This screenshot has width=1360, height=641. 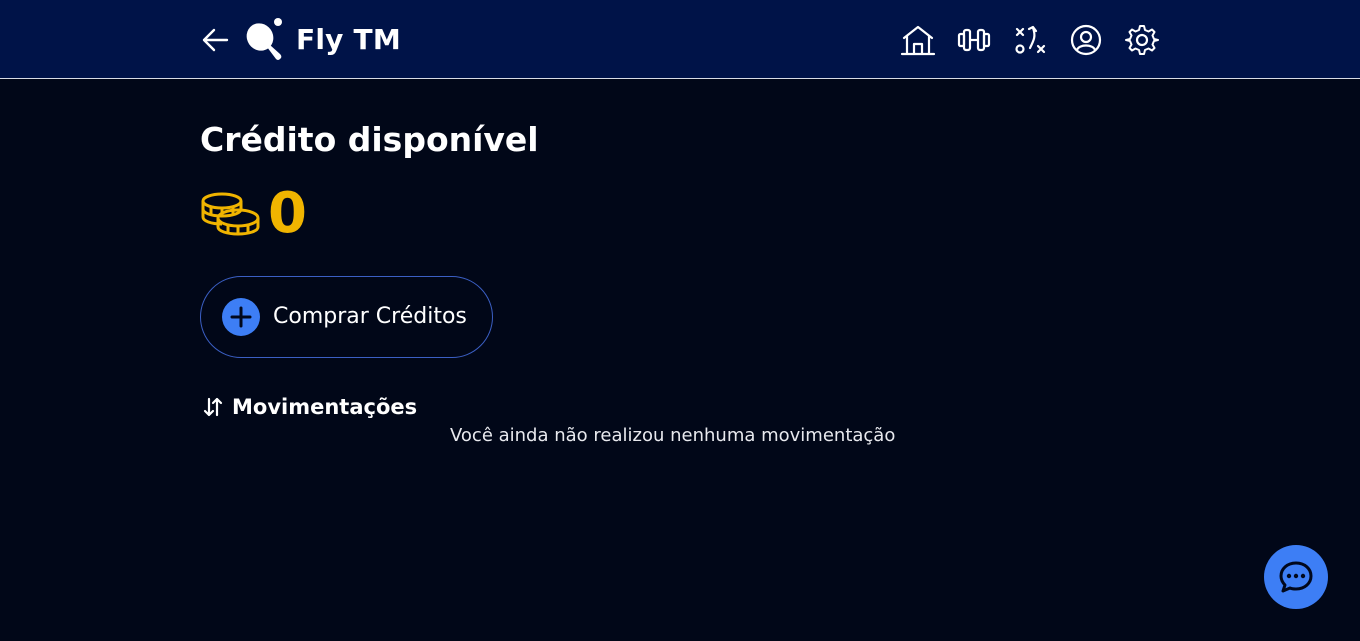 I want to click on gear-icon, so click(x=1142, y=40).